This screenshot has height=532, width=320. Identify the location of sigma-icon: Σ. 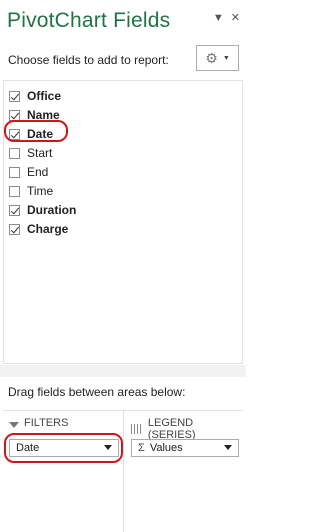
(141, 448).